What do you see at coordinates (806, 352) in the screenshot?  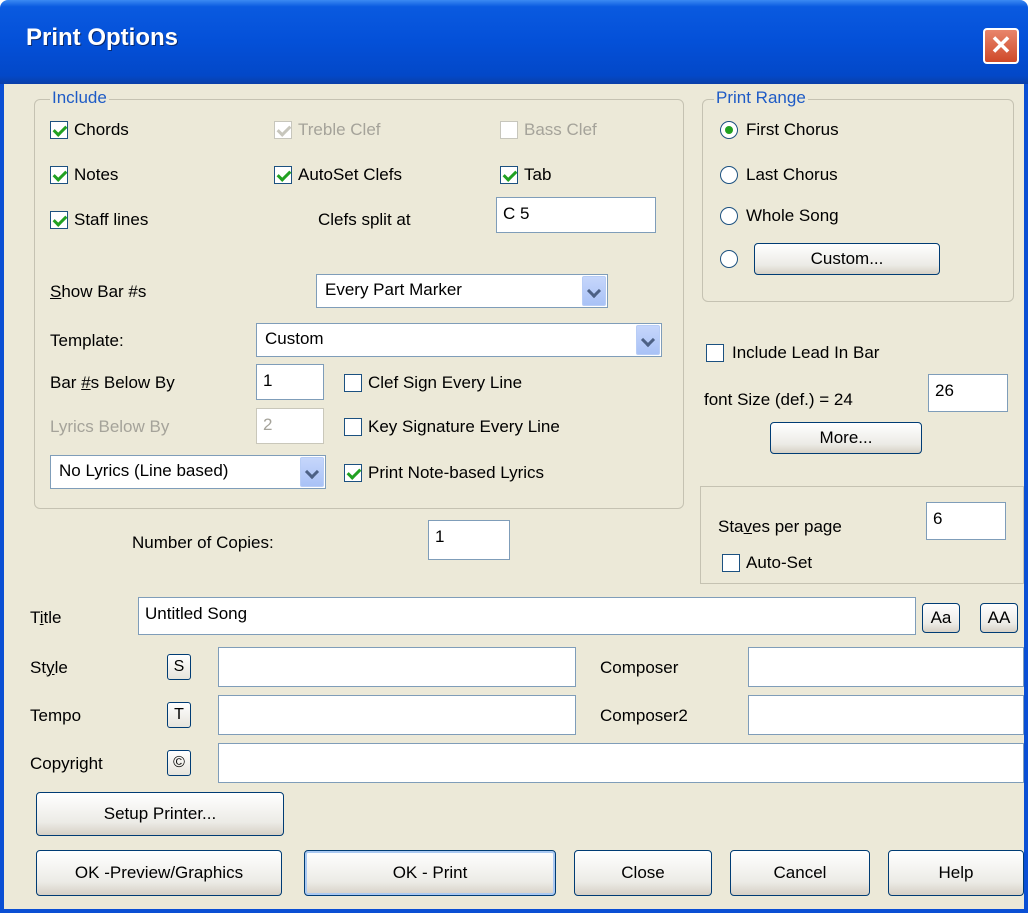 I see `lead-in-label: Include Lead In Bar` at bounding box center [806, 352].